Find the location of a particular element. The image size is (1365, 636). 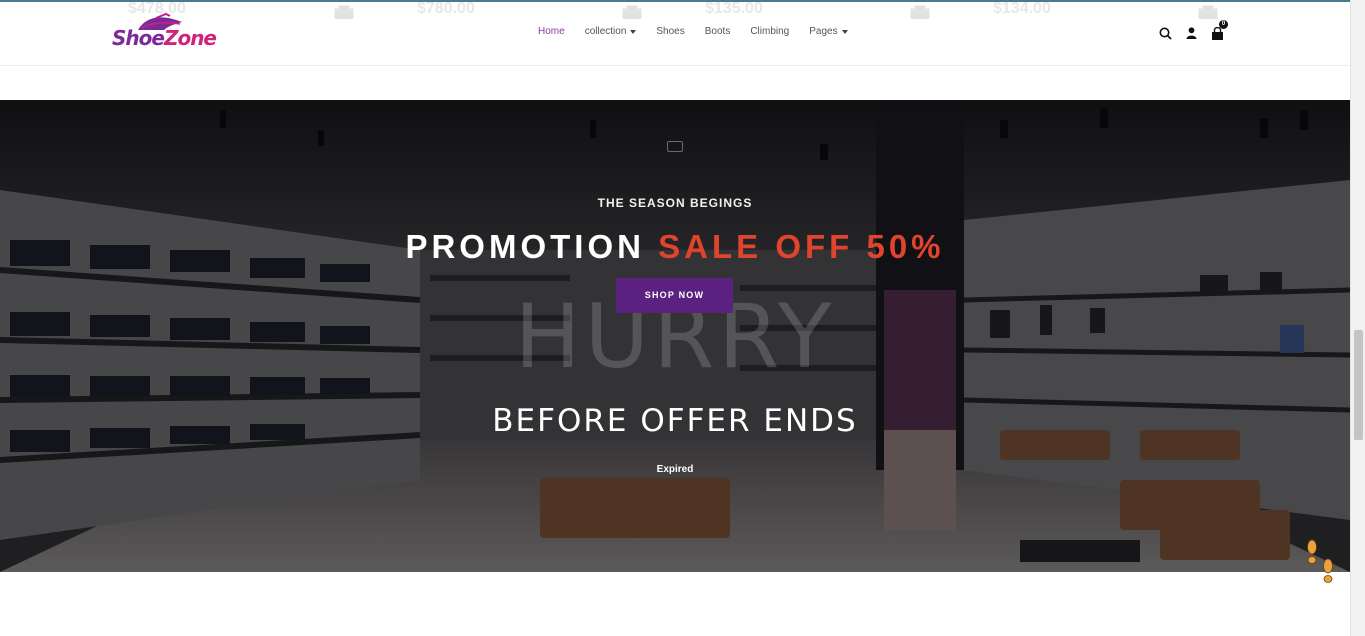

nav-item-climbing: Climbing is located at coordinates (769, 31).